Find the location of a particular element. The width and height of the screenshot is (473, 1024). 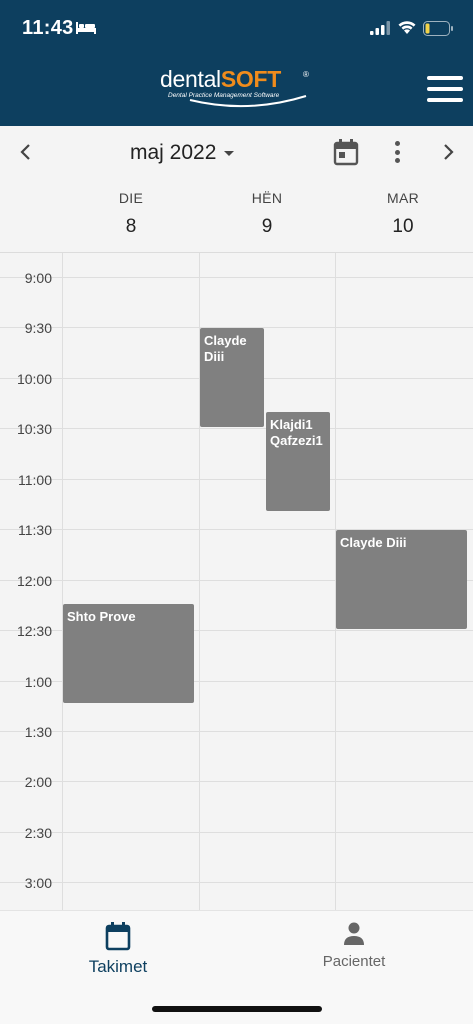

time-label: 12:00 is located at coordinates (34, 581).